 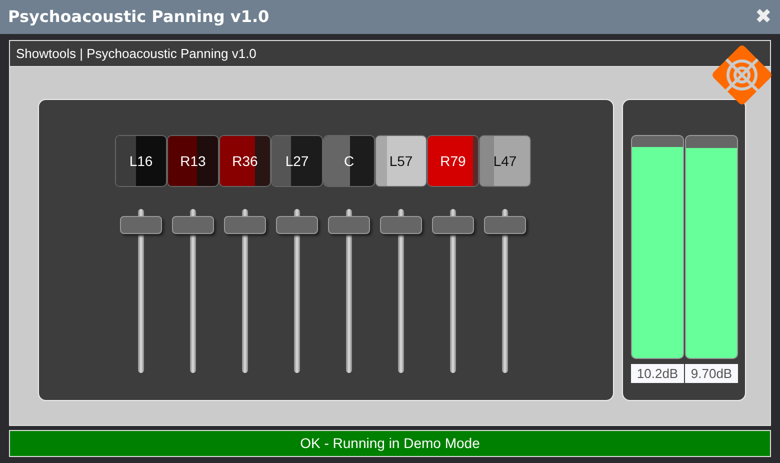 What do you see at coordinates (141, 161) in the screenshot?
I see `channel-button: L16` at bounding box center [141, 161].